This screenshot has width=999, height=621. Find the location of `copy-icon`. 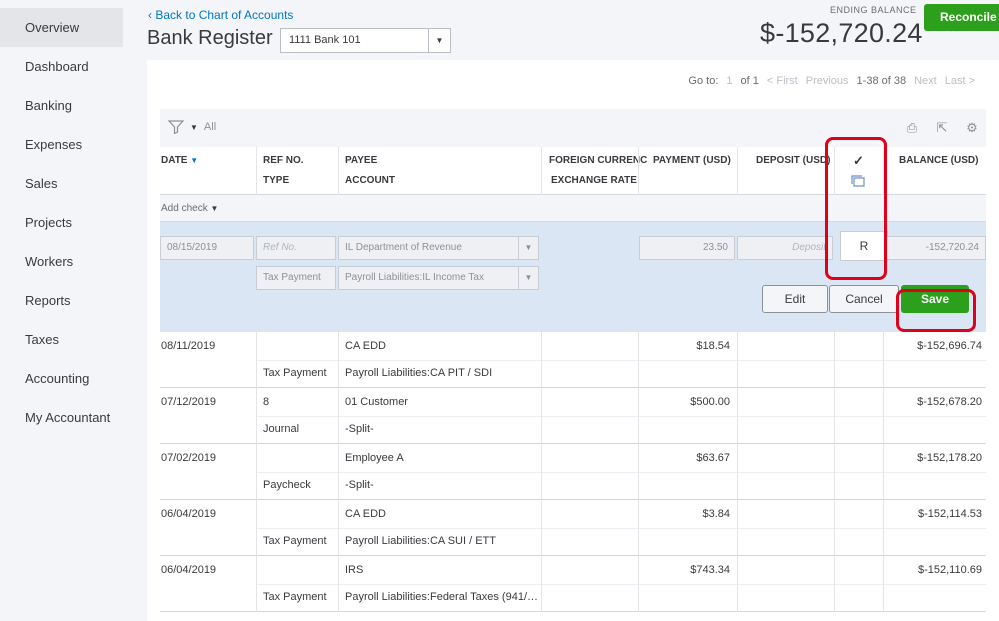

copy-icon is located at coordinates (858, 182).